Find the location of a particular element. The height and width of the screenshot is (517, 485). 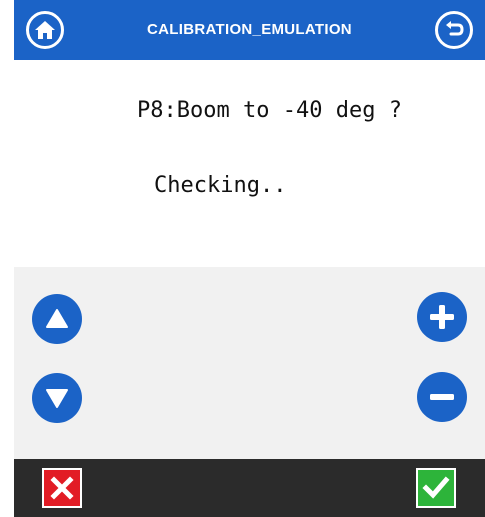

down-button is located at coordinates (57, 398).